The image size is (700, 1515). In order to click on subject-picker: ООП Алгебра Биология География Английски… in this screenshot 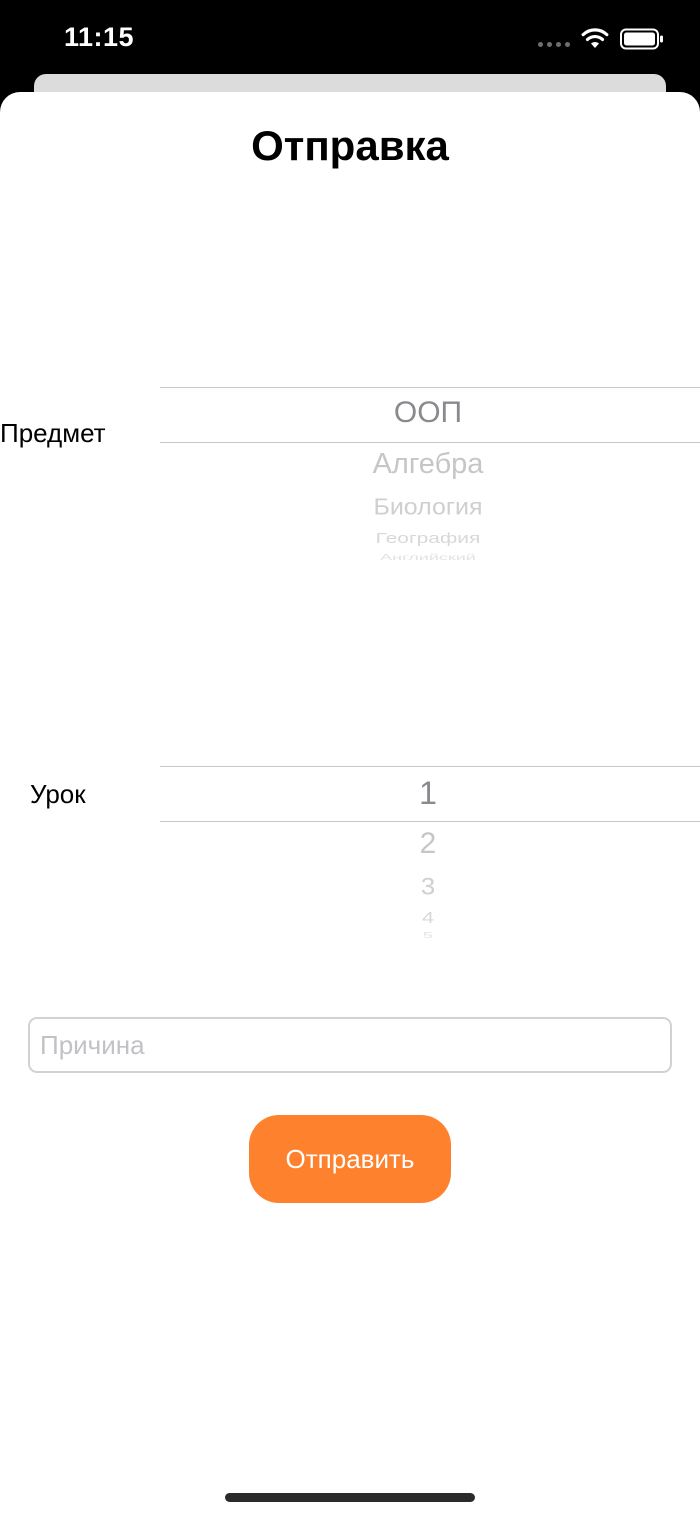, I will do `click(430, 474)`.